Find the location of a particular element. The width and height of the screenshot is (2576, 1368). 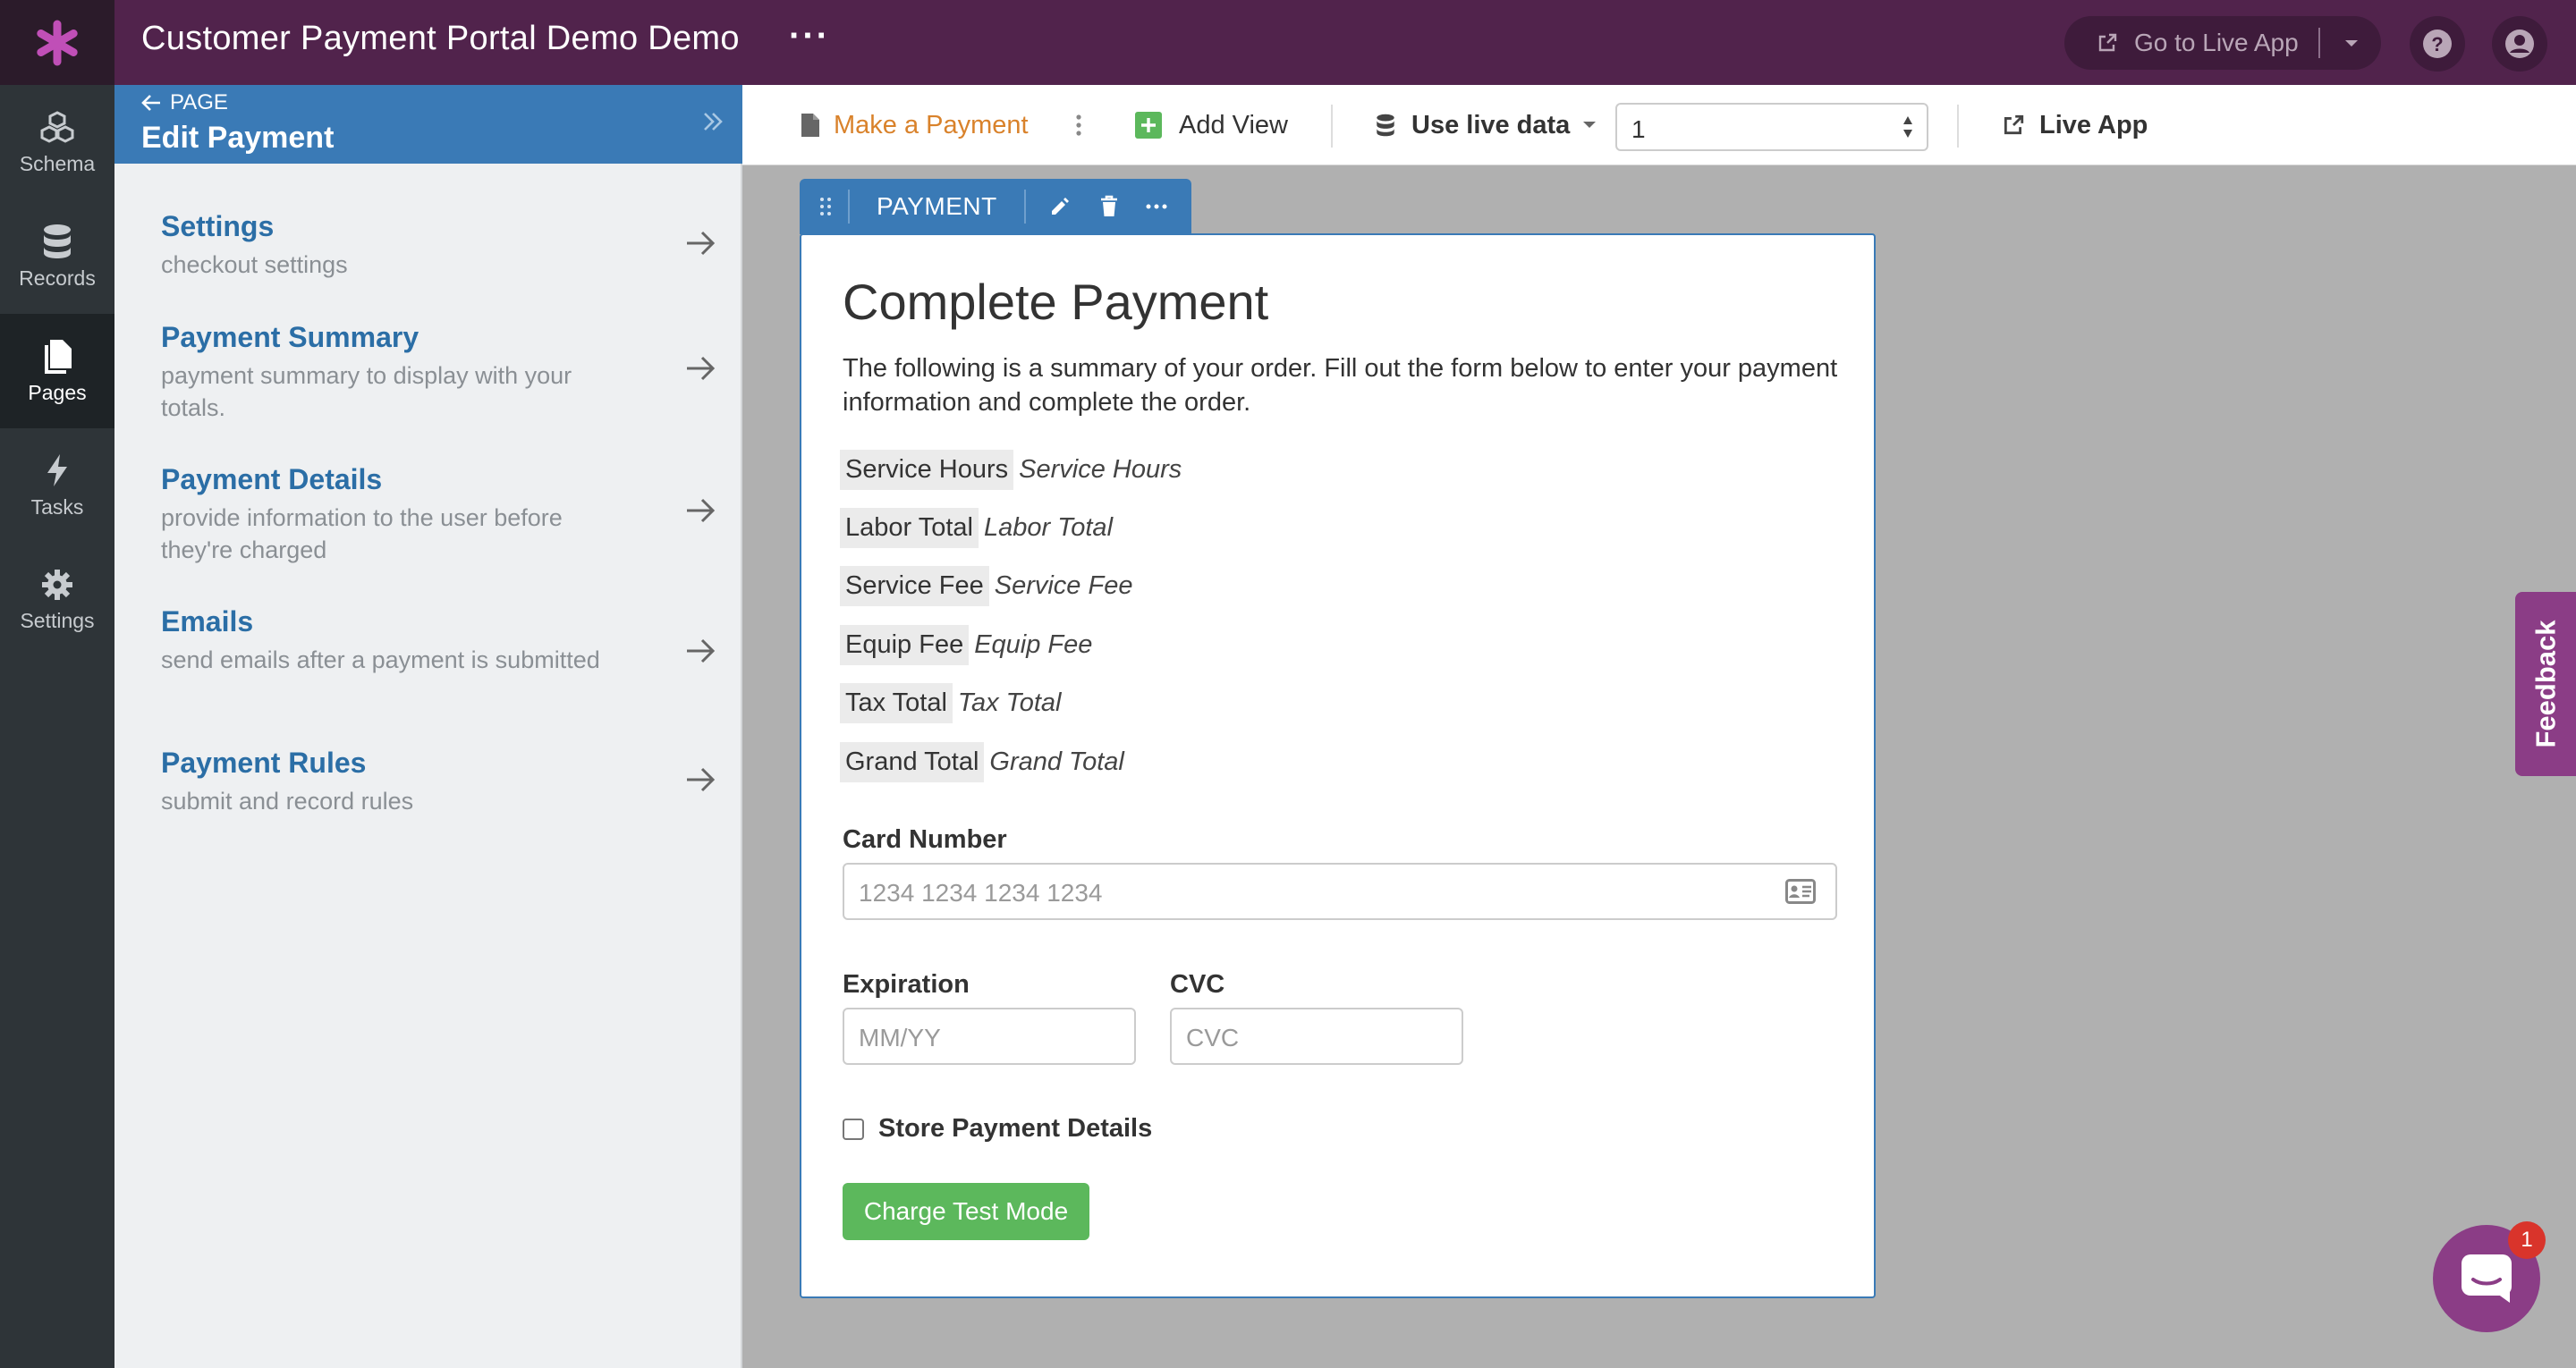

help-button: ? is located at coordinates (2437, 44).